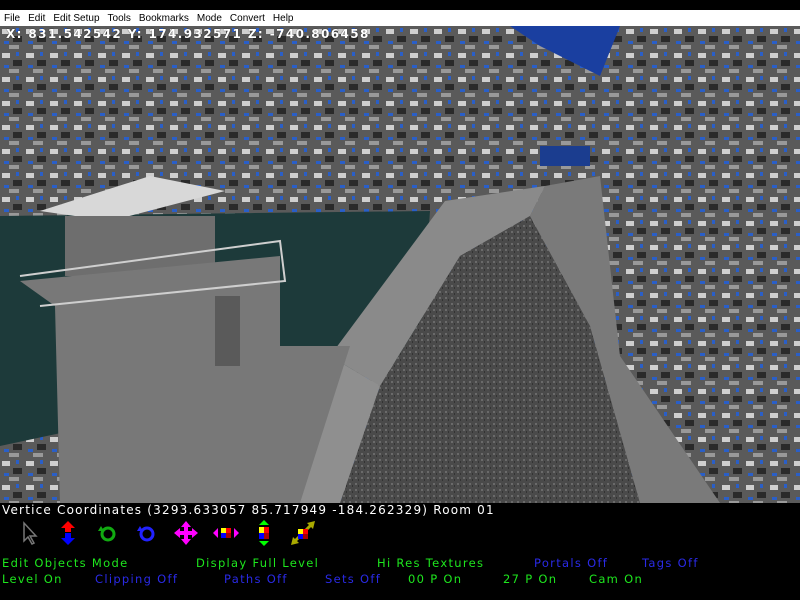 The width and height of the screenshot is (800, 600). I want to click on title-bar, so click(400, 5).